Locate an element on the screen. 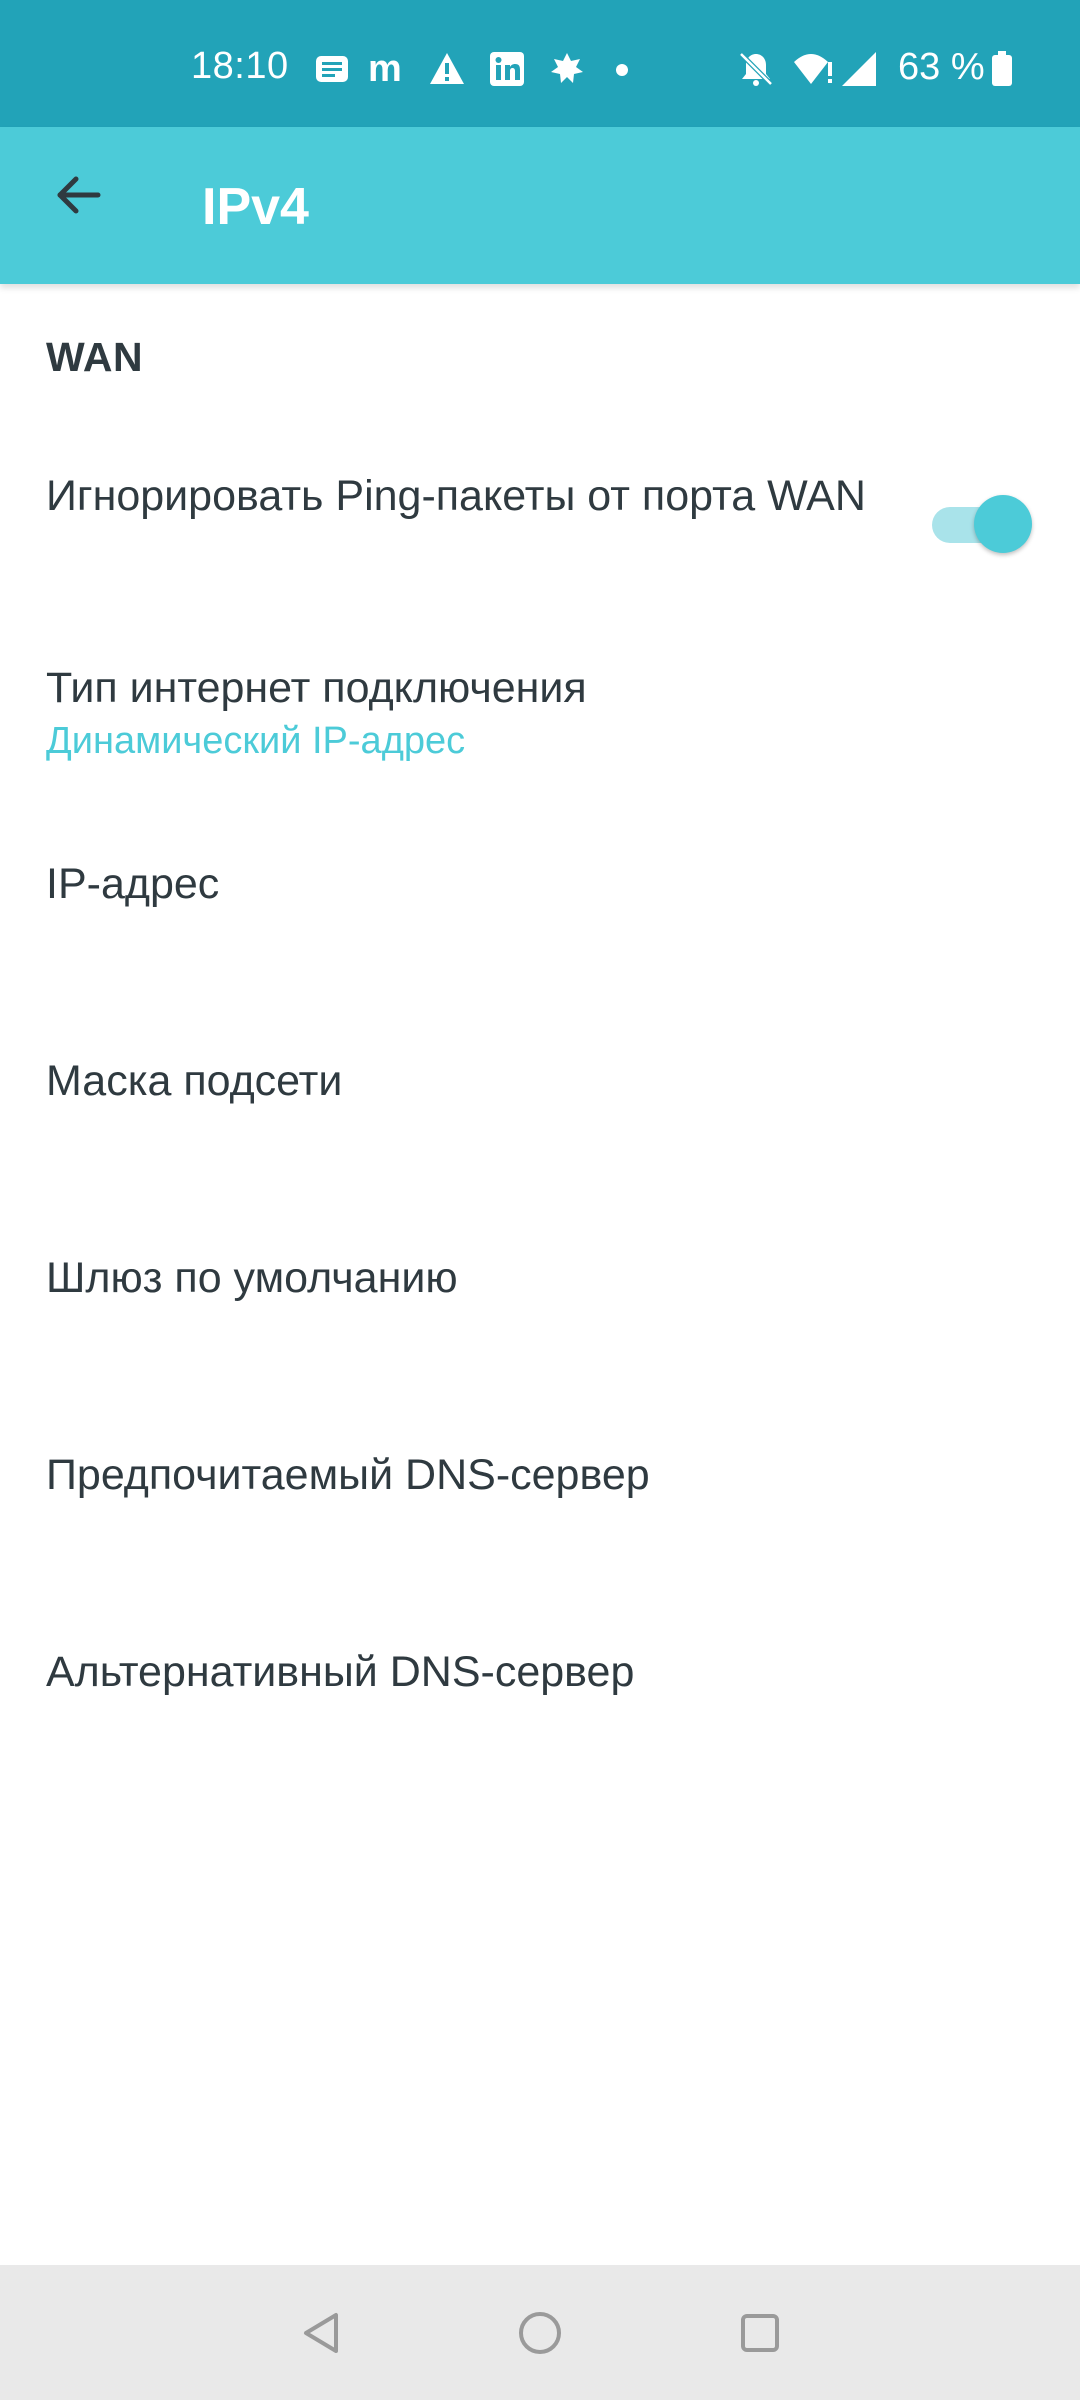 This screenshot has width=1080, height=2400. page-title: IPv4 is located at coordinates (255, 207).